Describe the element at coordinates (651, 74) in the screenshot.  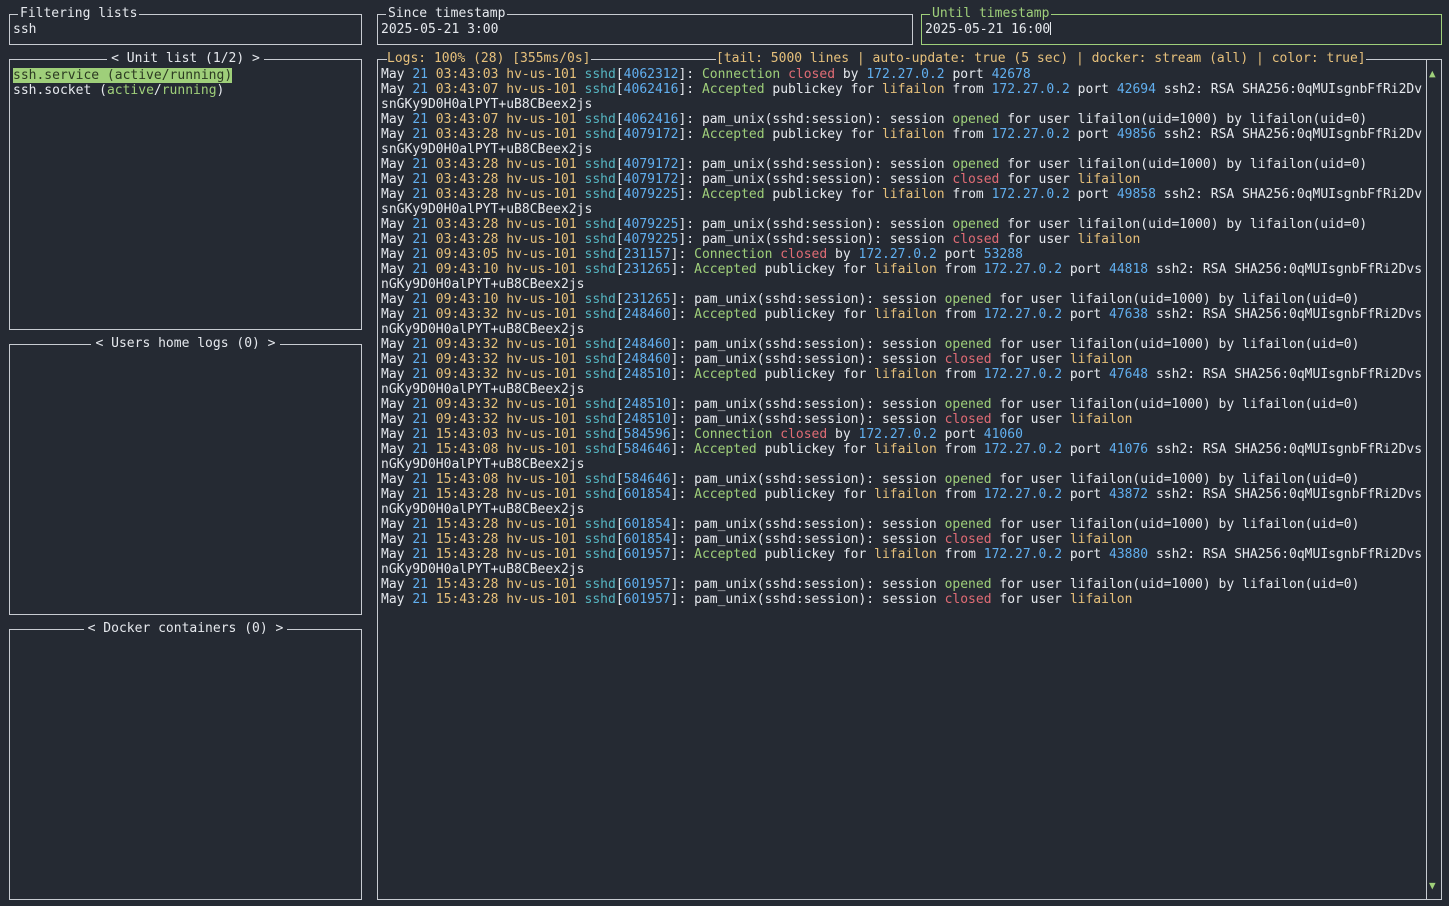
I see `log-pid: 4062312` at that location.